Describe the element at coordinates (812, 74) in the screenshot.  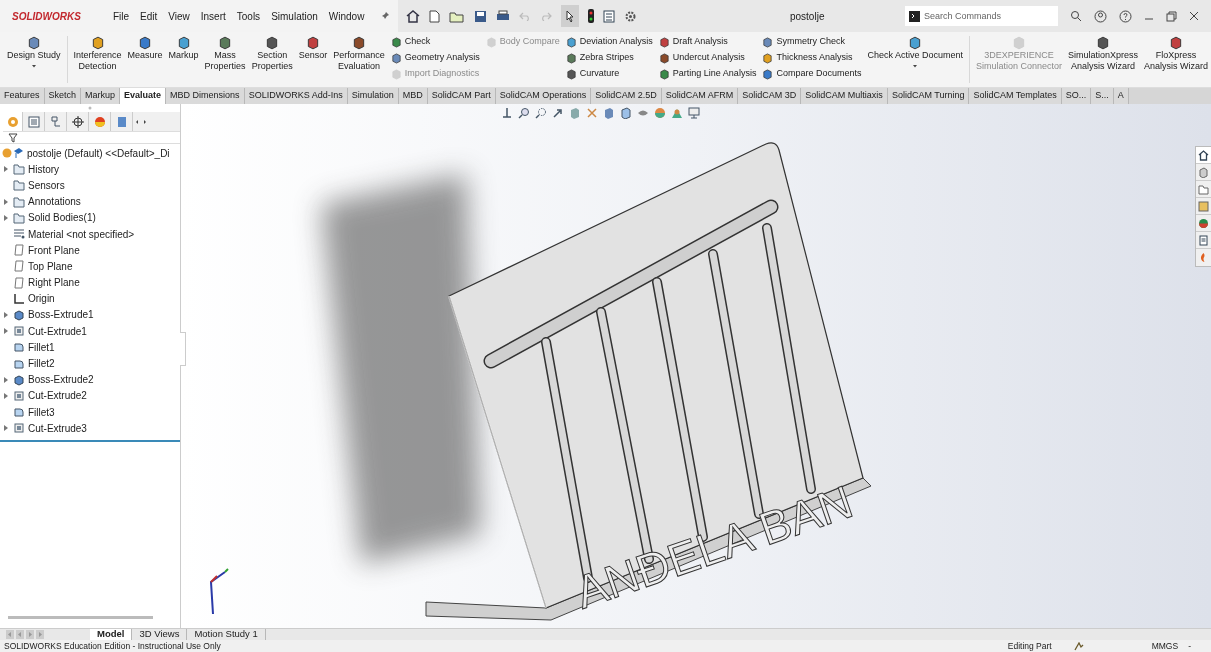
I see `ribbon-button: Compare Documents` at that location.